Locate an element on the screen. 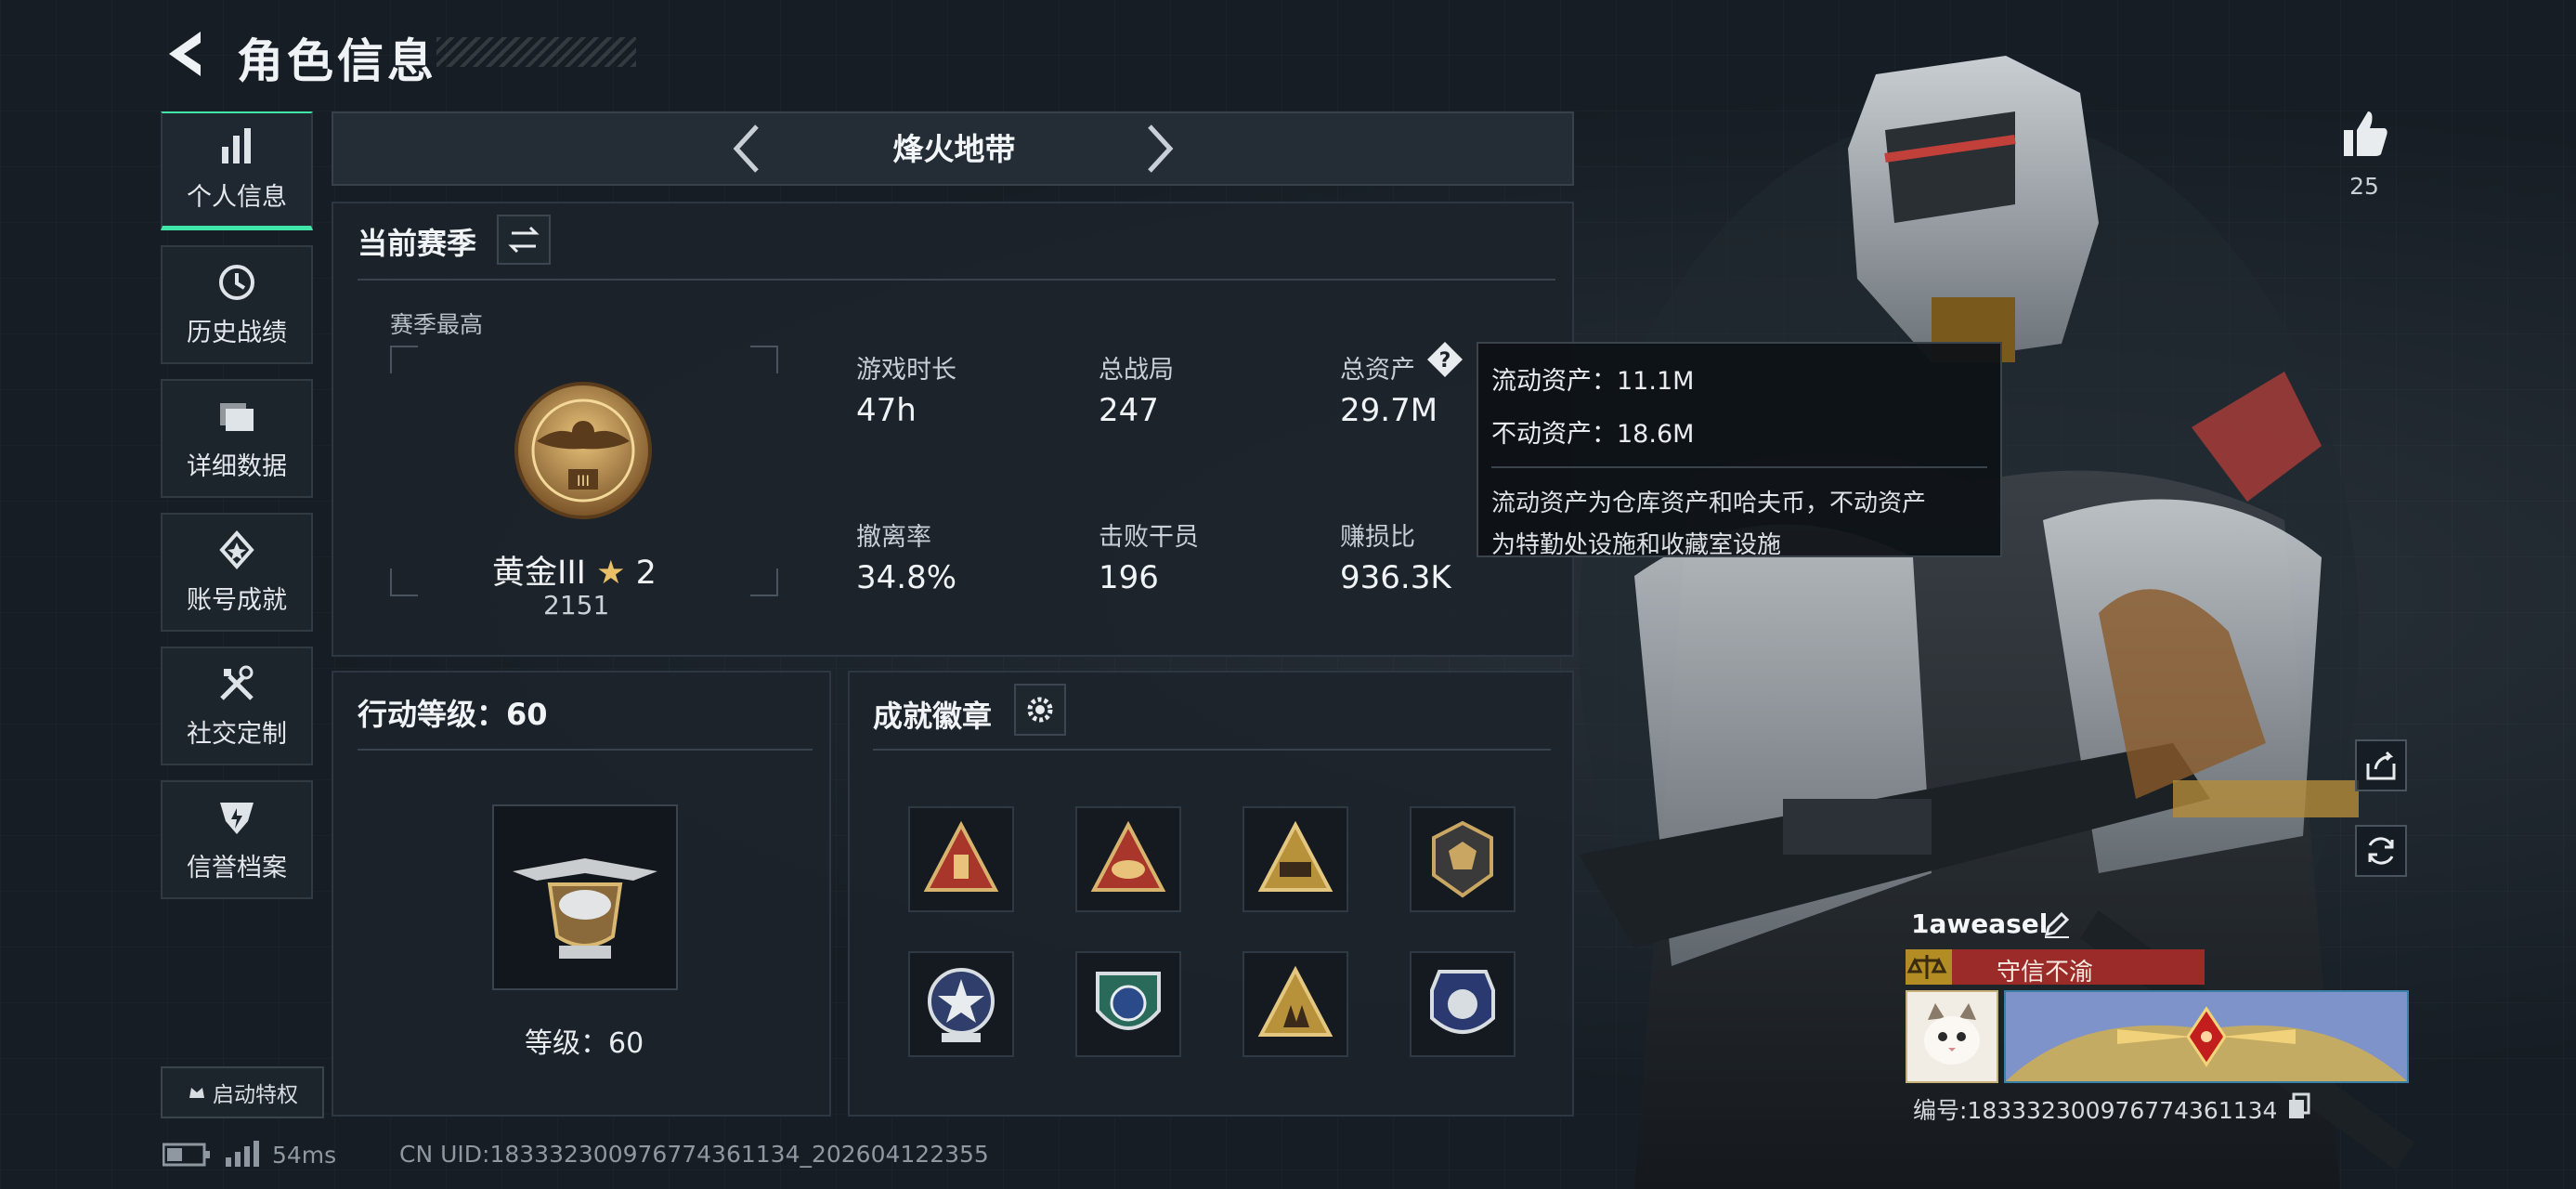 Image resolution: width=2576 pixels, height=1189 pixels. folder-icon is located at coordinates (237, 417).